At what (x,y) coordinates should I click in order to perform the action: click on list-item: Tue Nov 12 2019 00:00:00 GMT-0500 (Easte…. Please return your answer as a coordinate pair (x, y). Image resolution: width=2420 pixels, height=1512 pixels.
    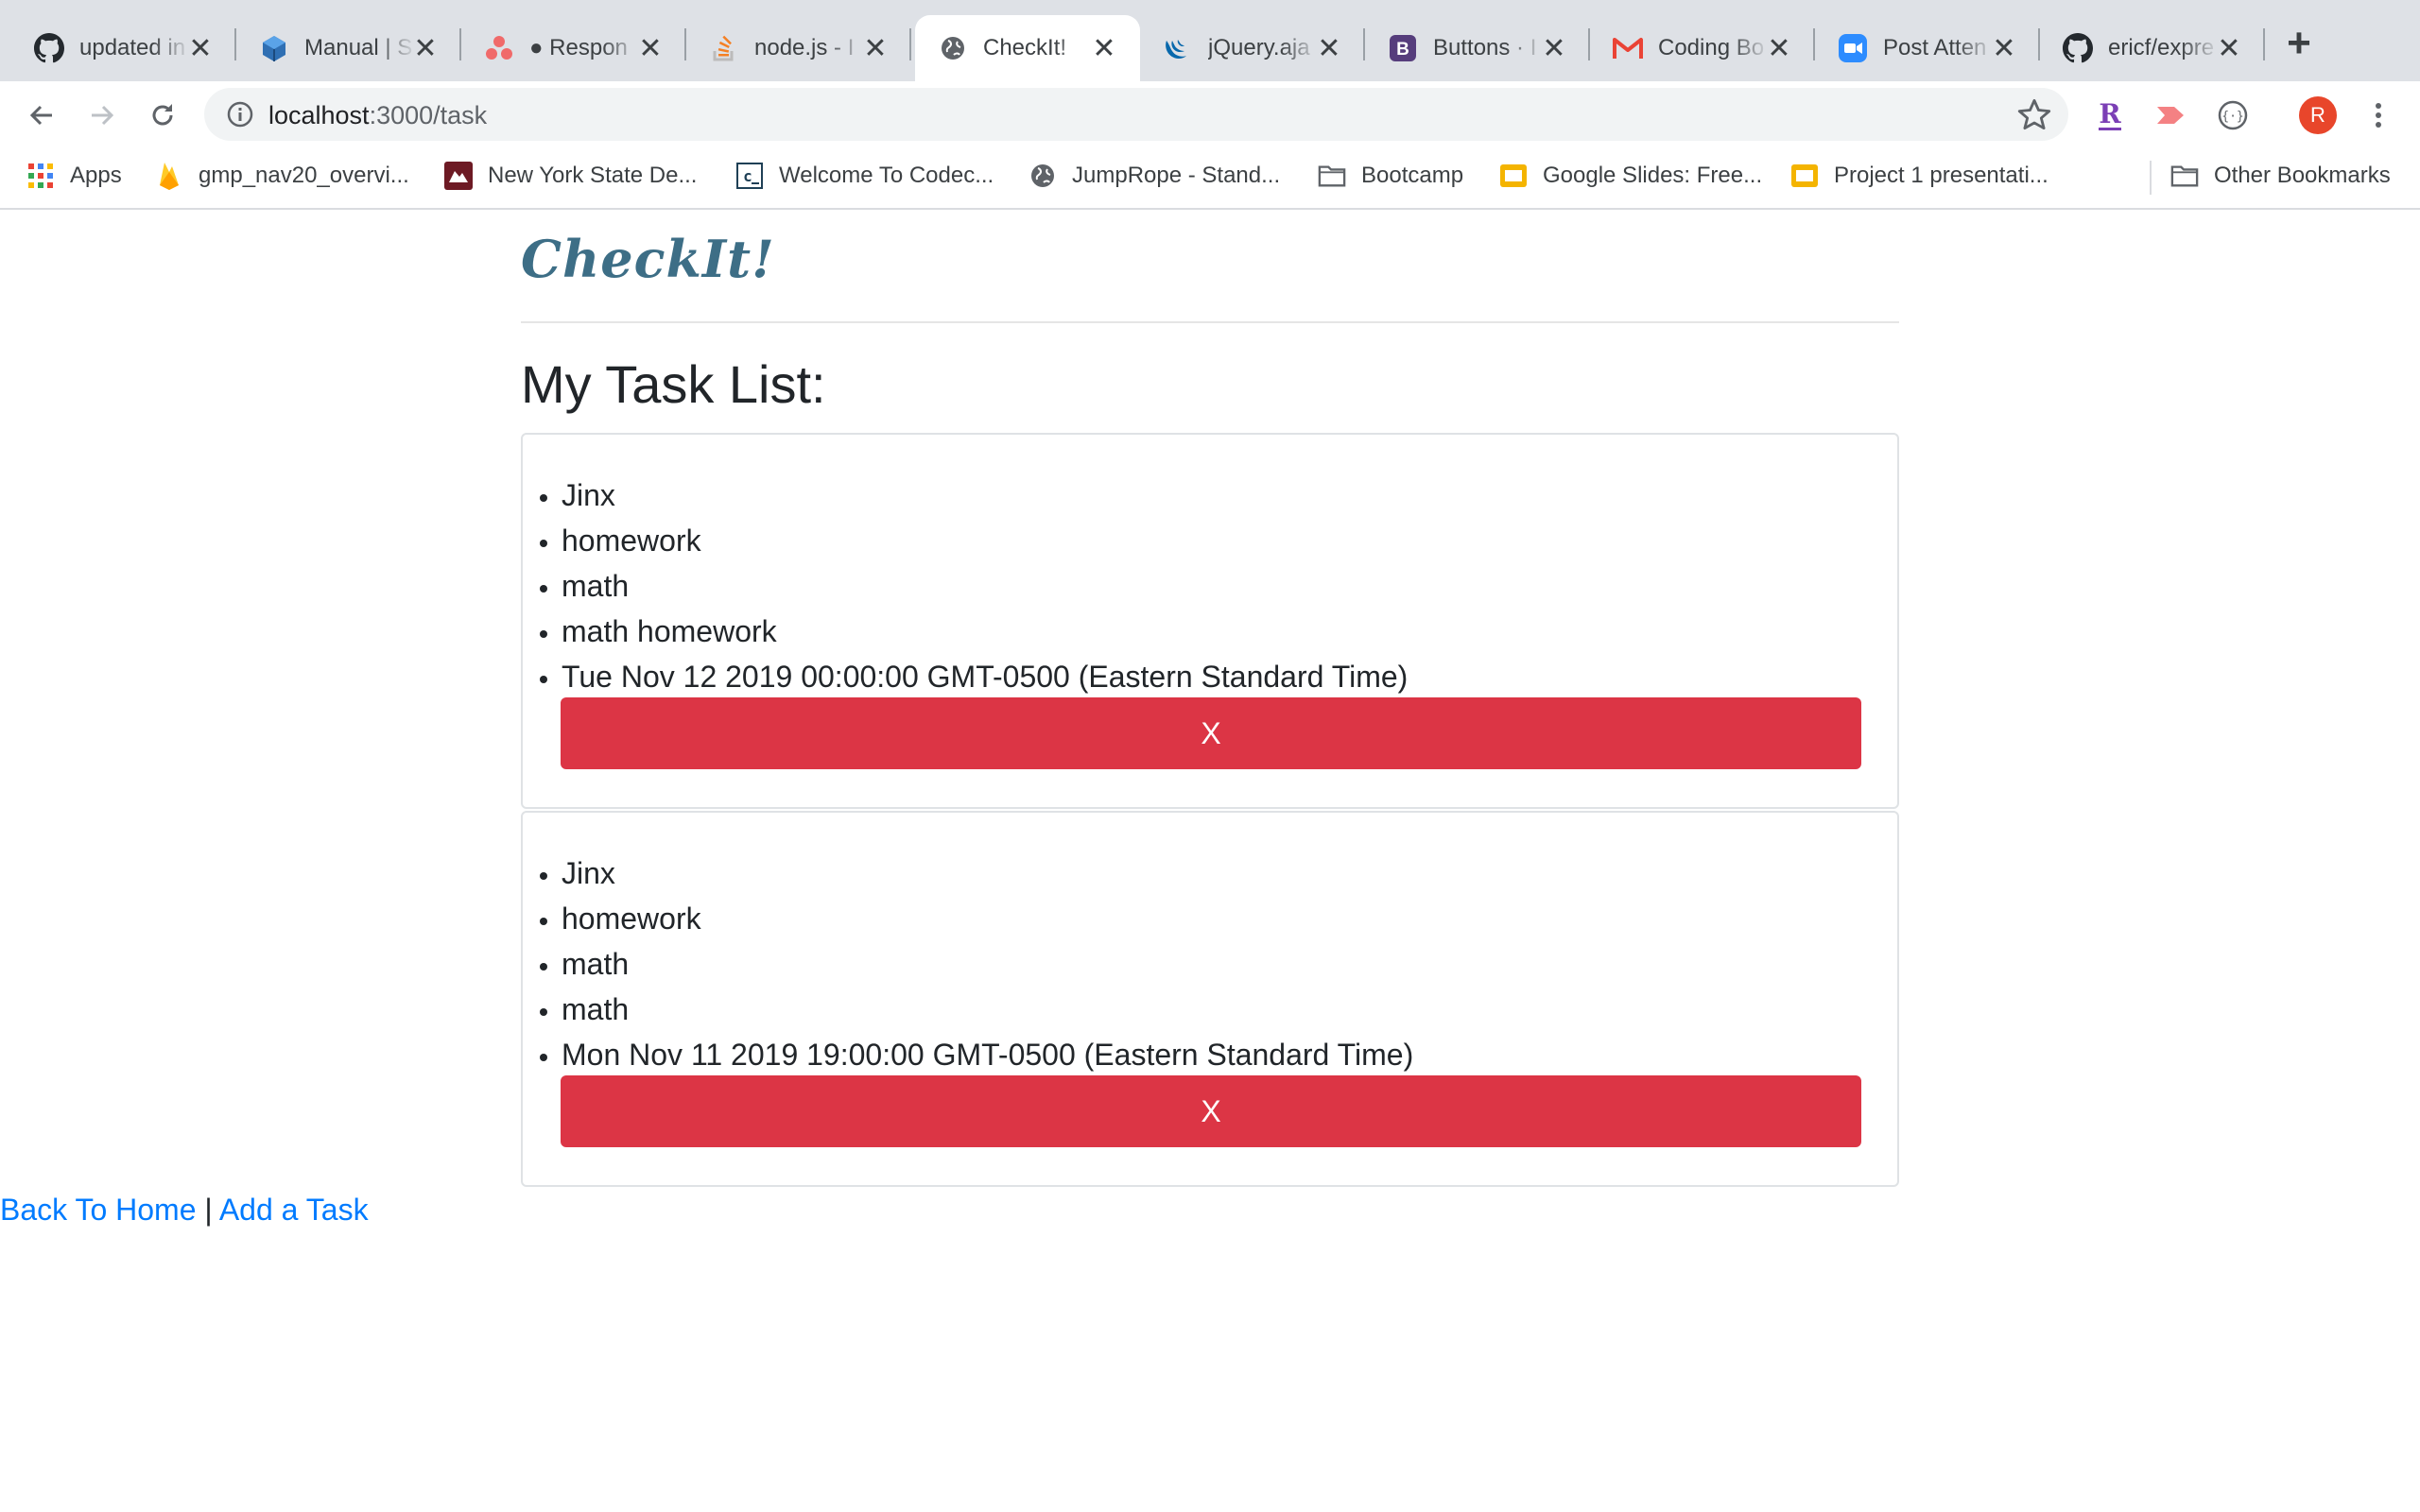
    Looking at the image, I should click on (985, 676).